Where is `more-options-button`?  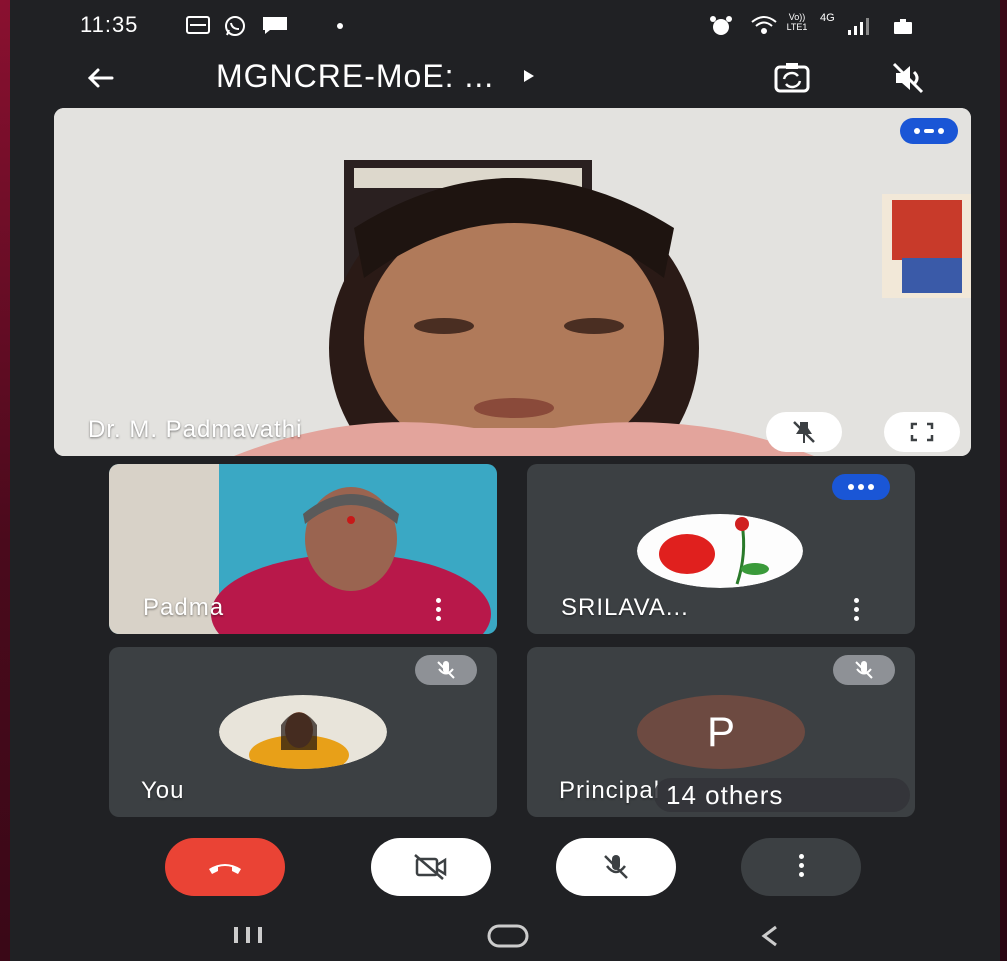
more-options-button is located at coordinates (801, 867).